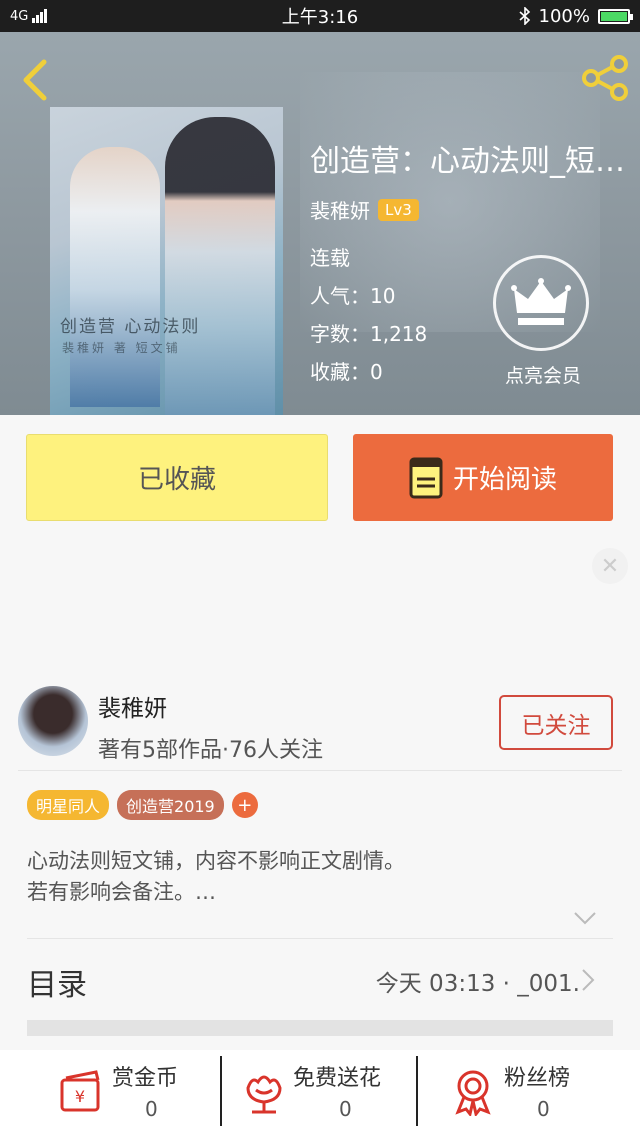 The height and width of the screenshot is (1138, 640). What do you see at coordinates (541, 301) in the screenshot?
I see `crown-icon` at bounding box center [541, 301].